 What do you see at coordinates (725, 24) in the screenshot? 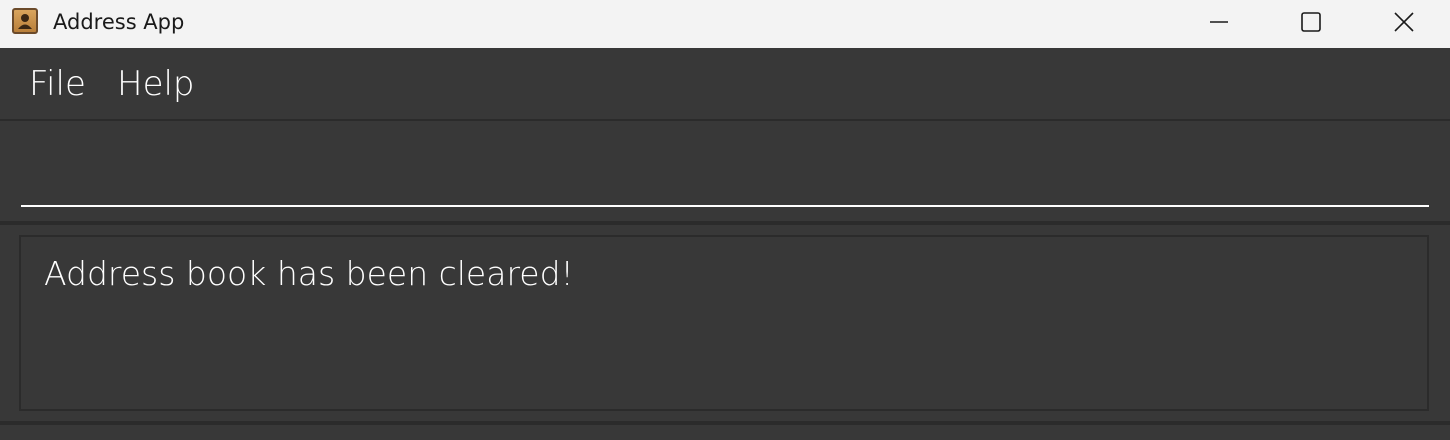
I see `title-bar: Address App` at bounding box center [725, 24].